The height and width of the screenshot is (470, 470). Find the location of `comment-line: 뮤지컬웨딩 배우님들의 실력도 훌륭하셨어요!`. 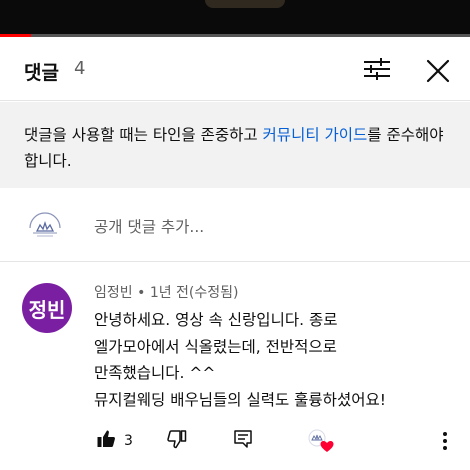

comment-line: 뮤지컬웨딩 배우님들의 실력도 훌륭하셨어요! is located at coordinates (240, 399).